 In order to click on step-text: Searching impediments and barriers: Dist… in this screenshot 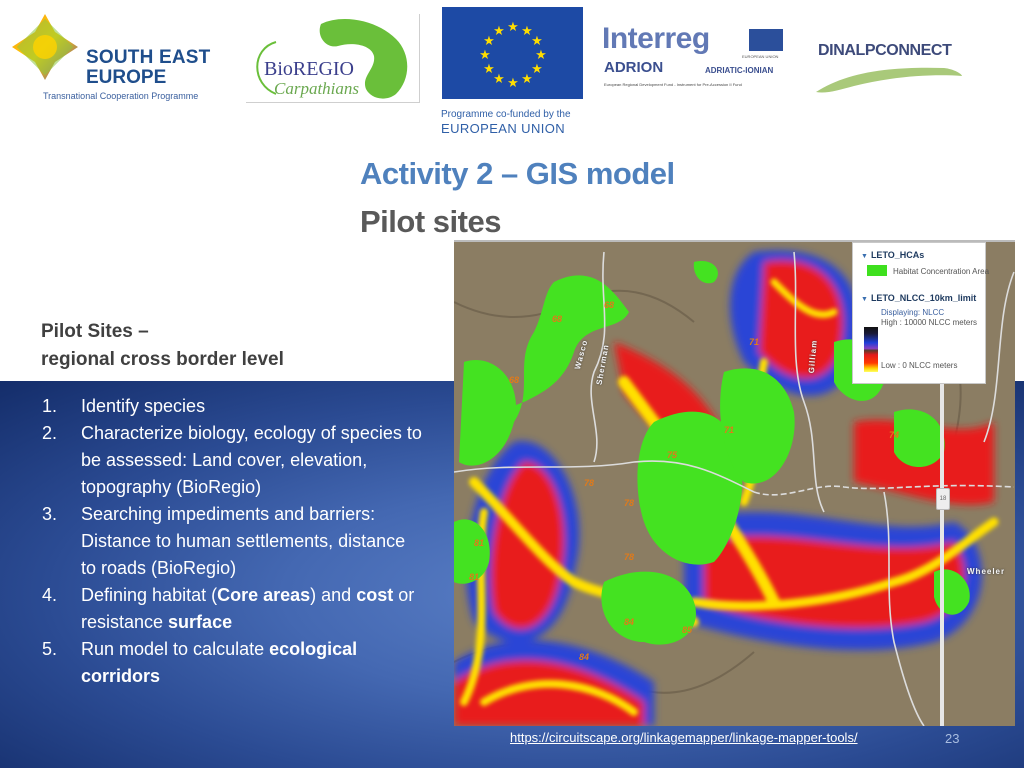, I will do `click(243, 541)`.